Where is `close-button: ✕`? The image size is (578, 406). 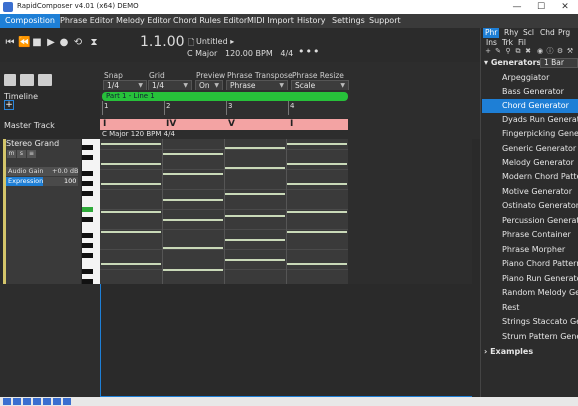
close-button: ✕ is located at coordinates (565, 7).